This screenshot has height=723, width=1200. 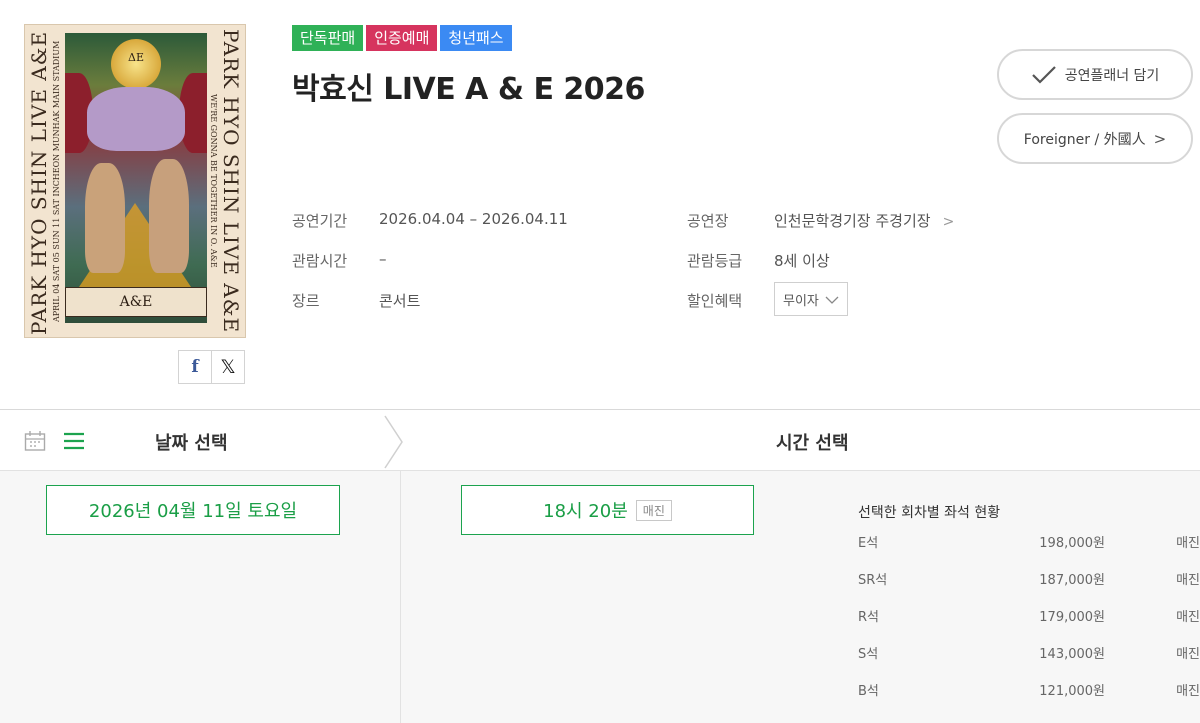 What do you see at coordinates (328, 38) in the screenshot?
I see `badge-exclusive: 단독판매` at bounding box center [328, 38].